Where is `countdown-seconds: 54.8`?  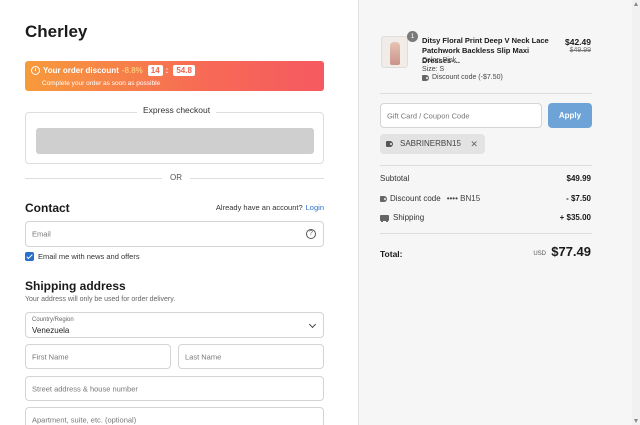 countdown-seconds: 54.8 is located at coordinates (184, 70).